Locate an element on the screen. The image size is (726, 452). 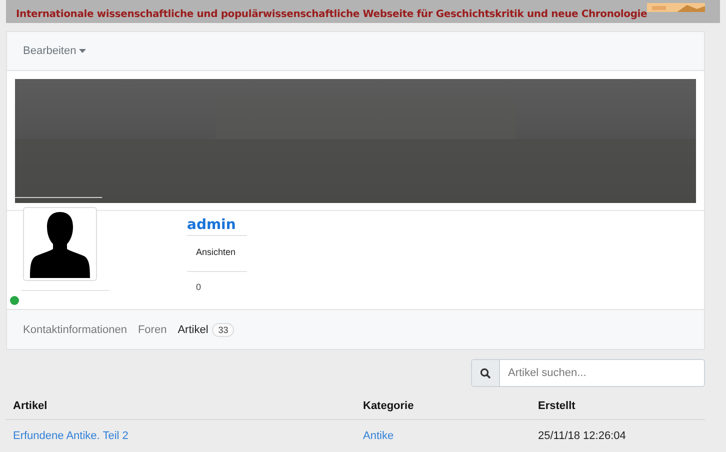
profile-tab: Artikel 33 is located at coordinates (206, 329).